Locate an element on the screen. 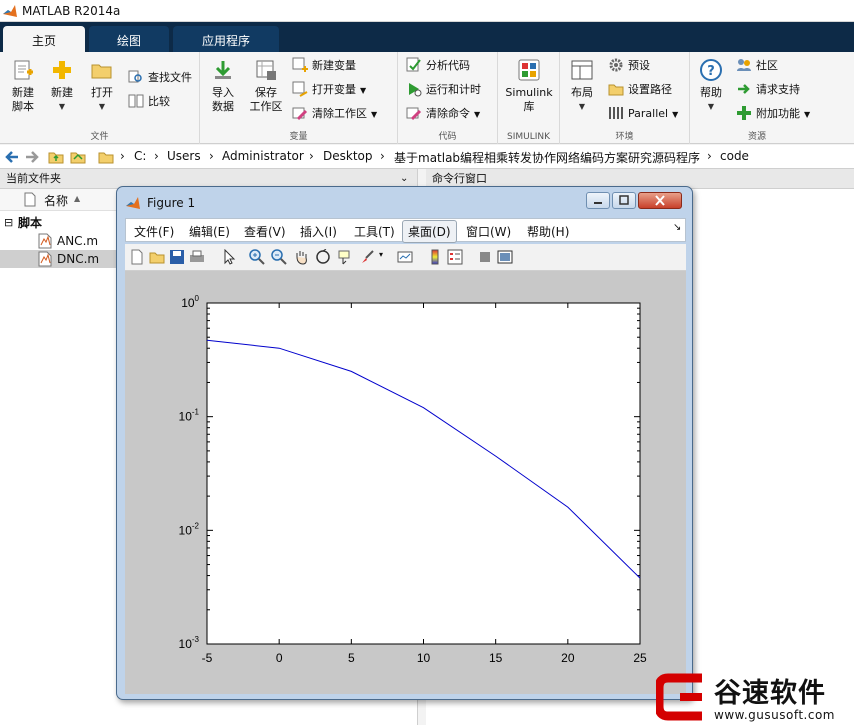 This screenshot has width=854, height=725. new-button: 新建 ▼ is located at coordinates (62, 86).